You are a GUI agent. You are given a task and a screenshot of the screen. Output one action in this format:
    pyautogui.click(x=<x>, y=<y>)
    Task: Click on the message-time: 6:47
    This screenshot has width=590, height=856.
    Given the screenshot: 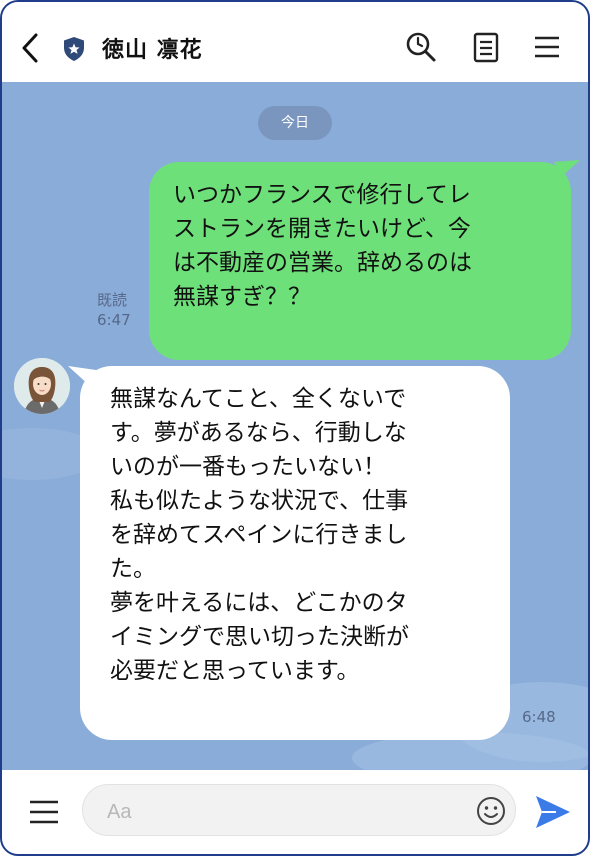 What is the action you would take?
    pyautogui.click(x=114, y=320)
    